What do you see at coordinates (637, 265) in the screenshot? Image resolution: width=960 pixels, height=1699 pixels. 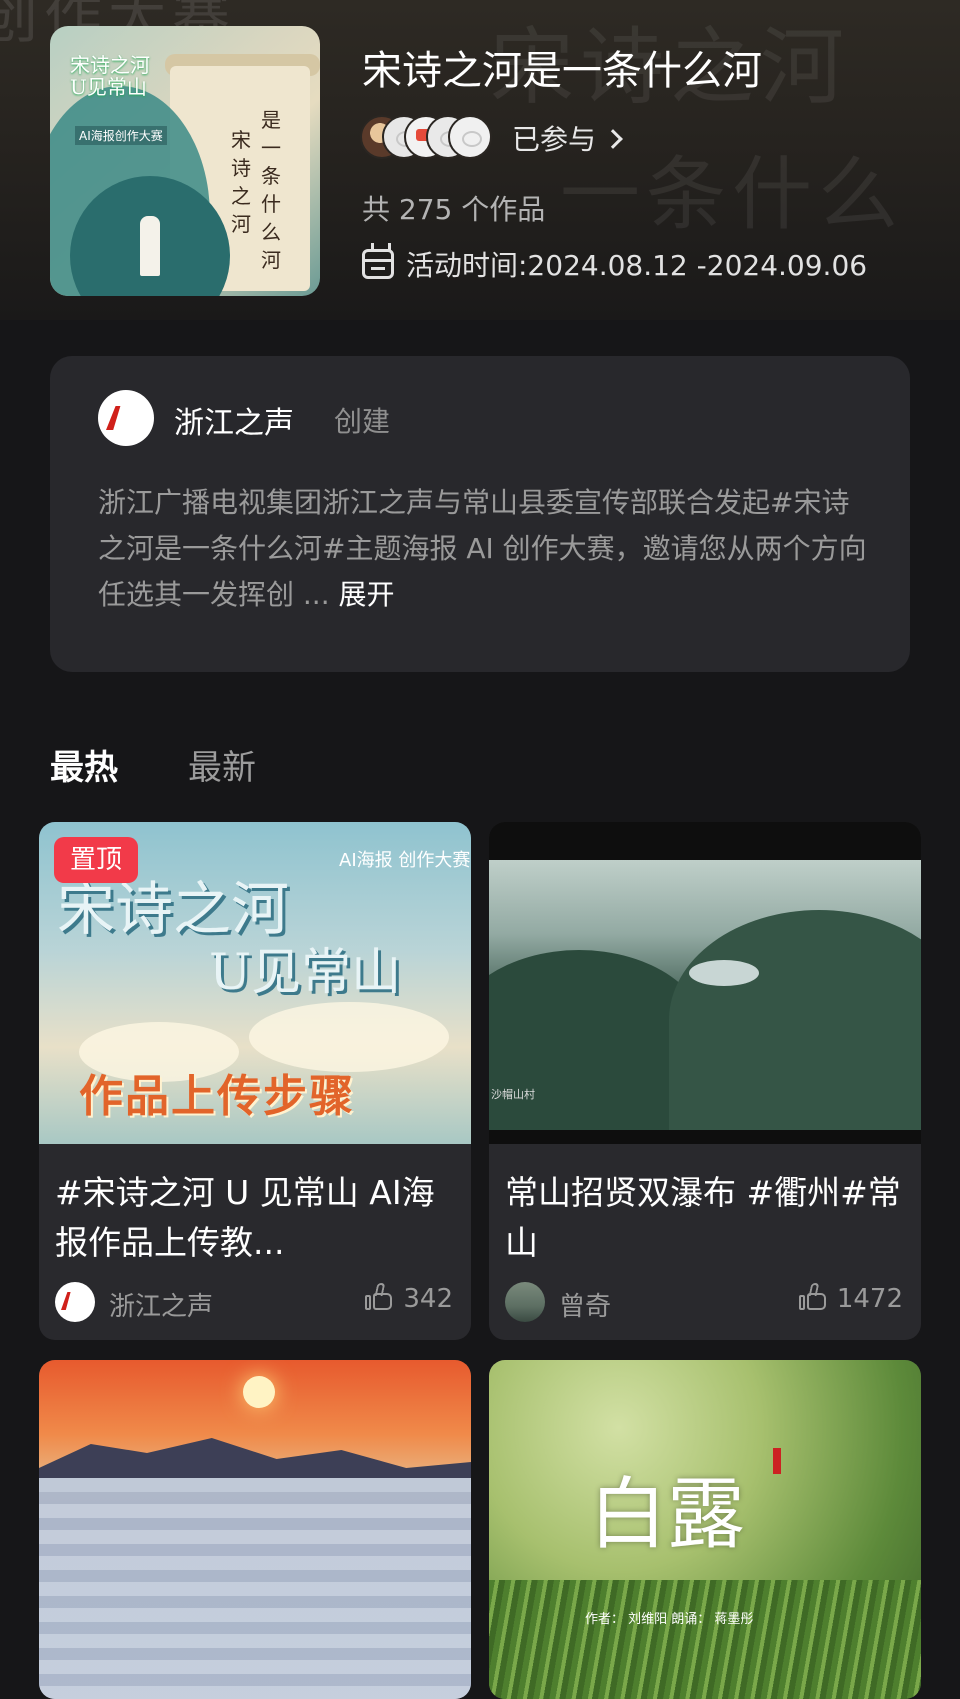 I see `activity-time-label: 活动时间:2024.08.12 -2024.09.06` at bounding box center [637, 265].